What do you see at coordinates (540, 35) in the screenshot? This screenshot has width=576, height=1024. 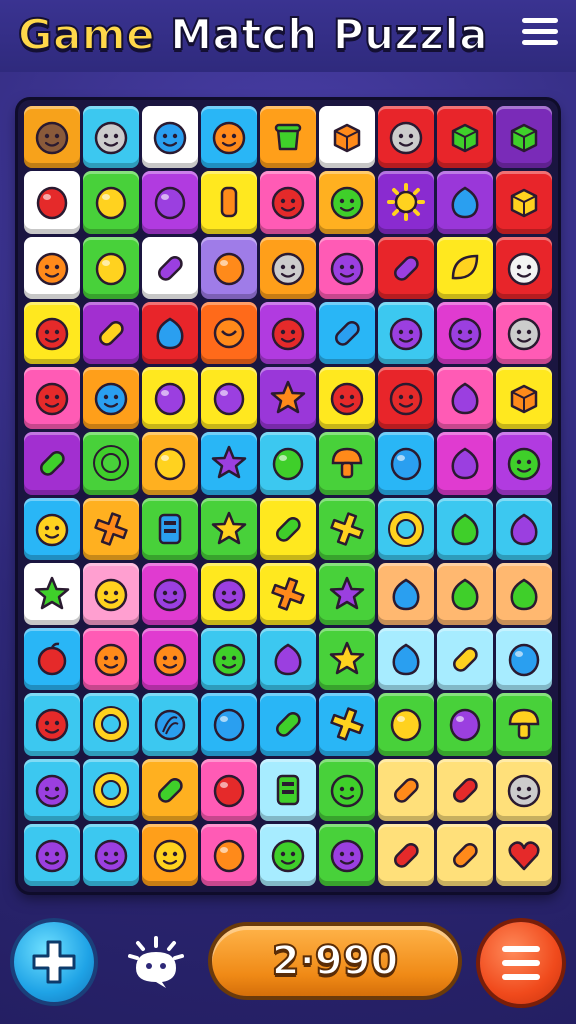 I see `menu-icon` at bounding box center [540, 35].